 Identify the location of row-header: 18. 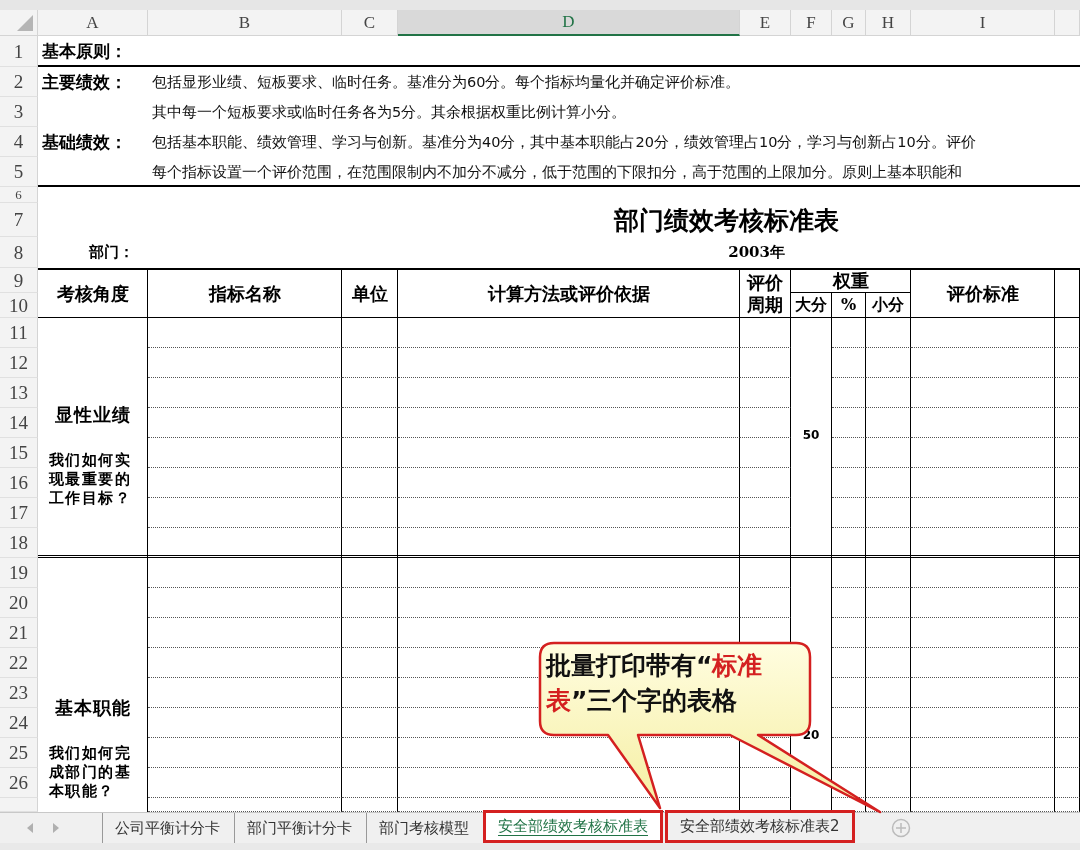
(19, 543).